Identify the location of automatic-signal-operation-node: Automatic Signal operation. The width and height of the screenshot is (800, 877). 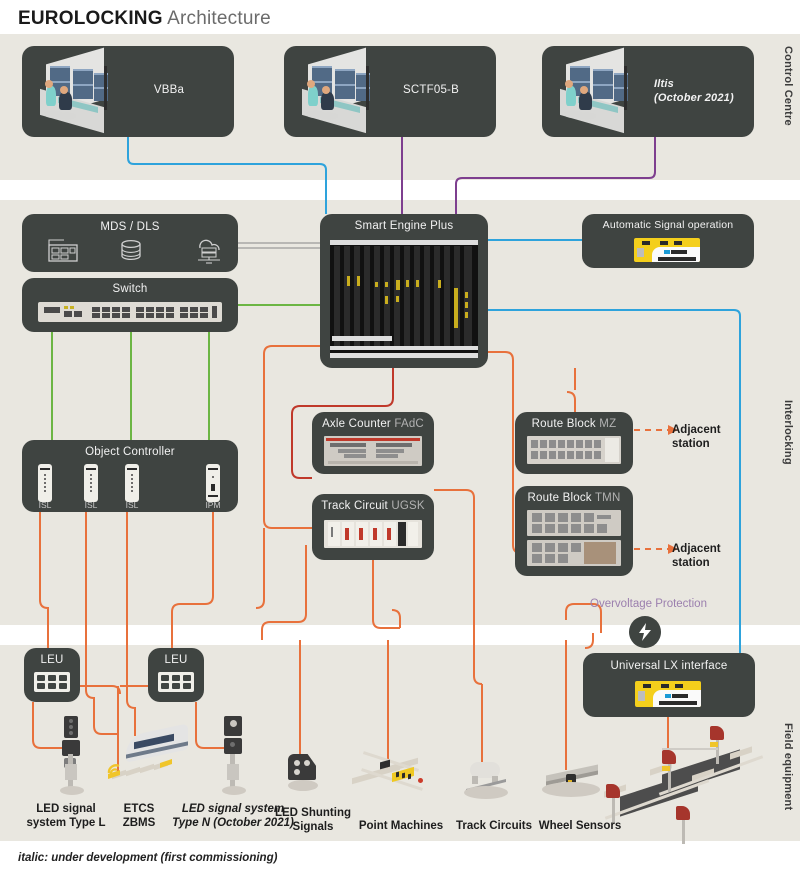
(668, 241).